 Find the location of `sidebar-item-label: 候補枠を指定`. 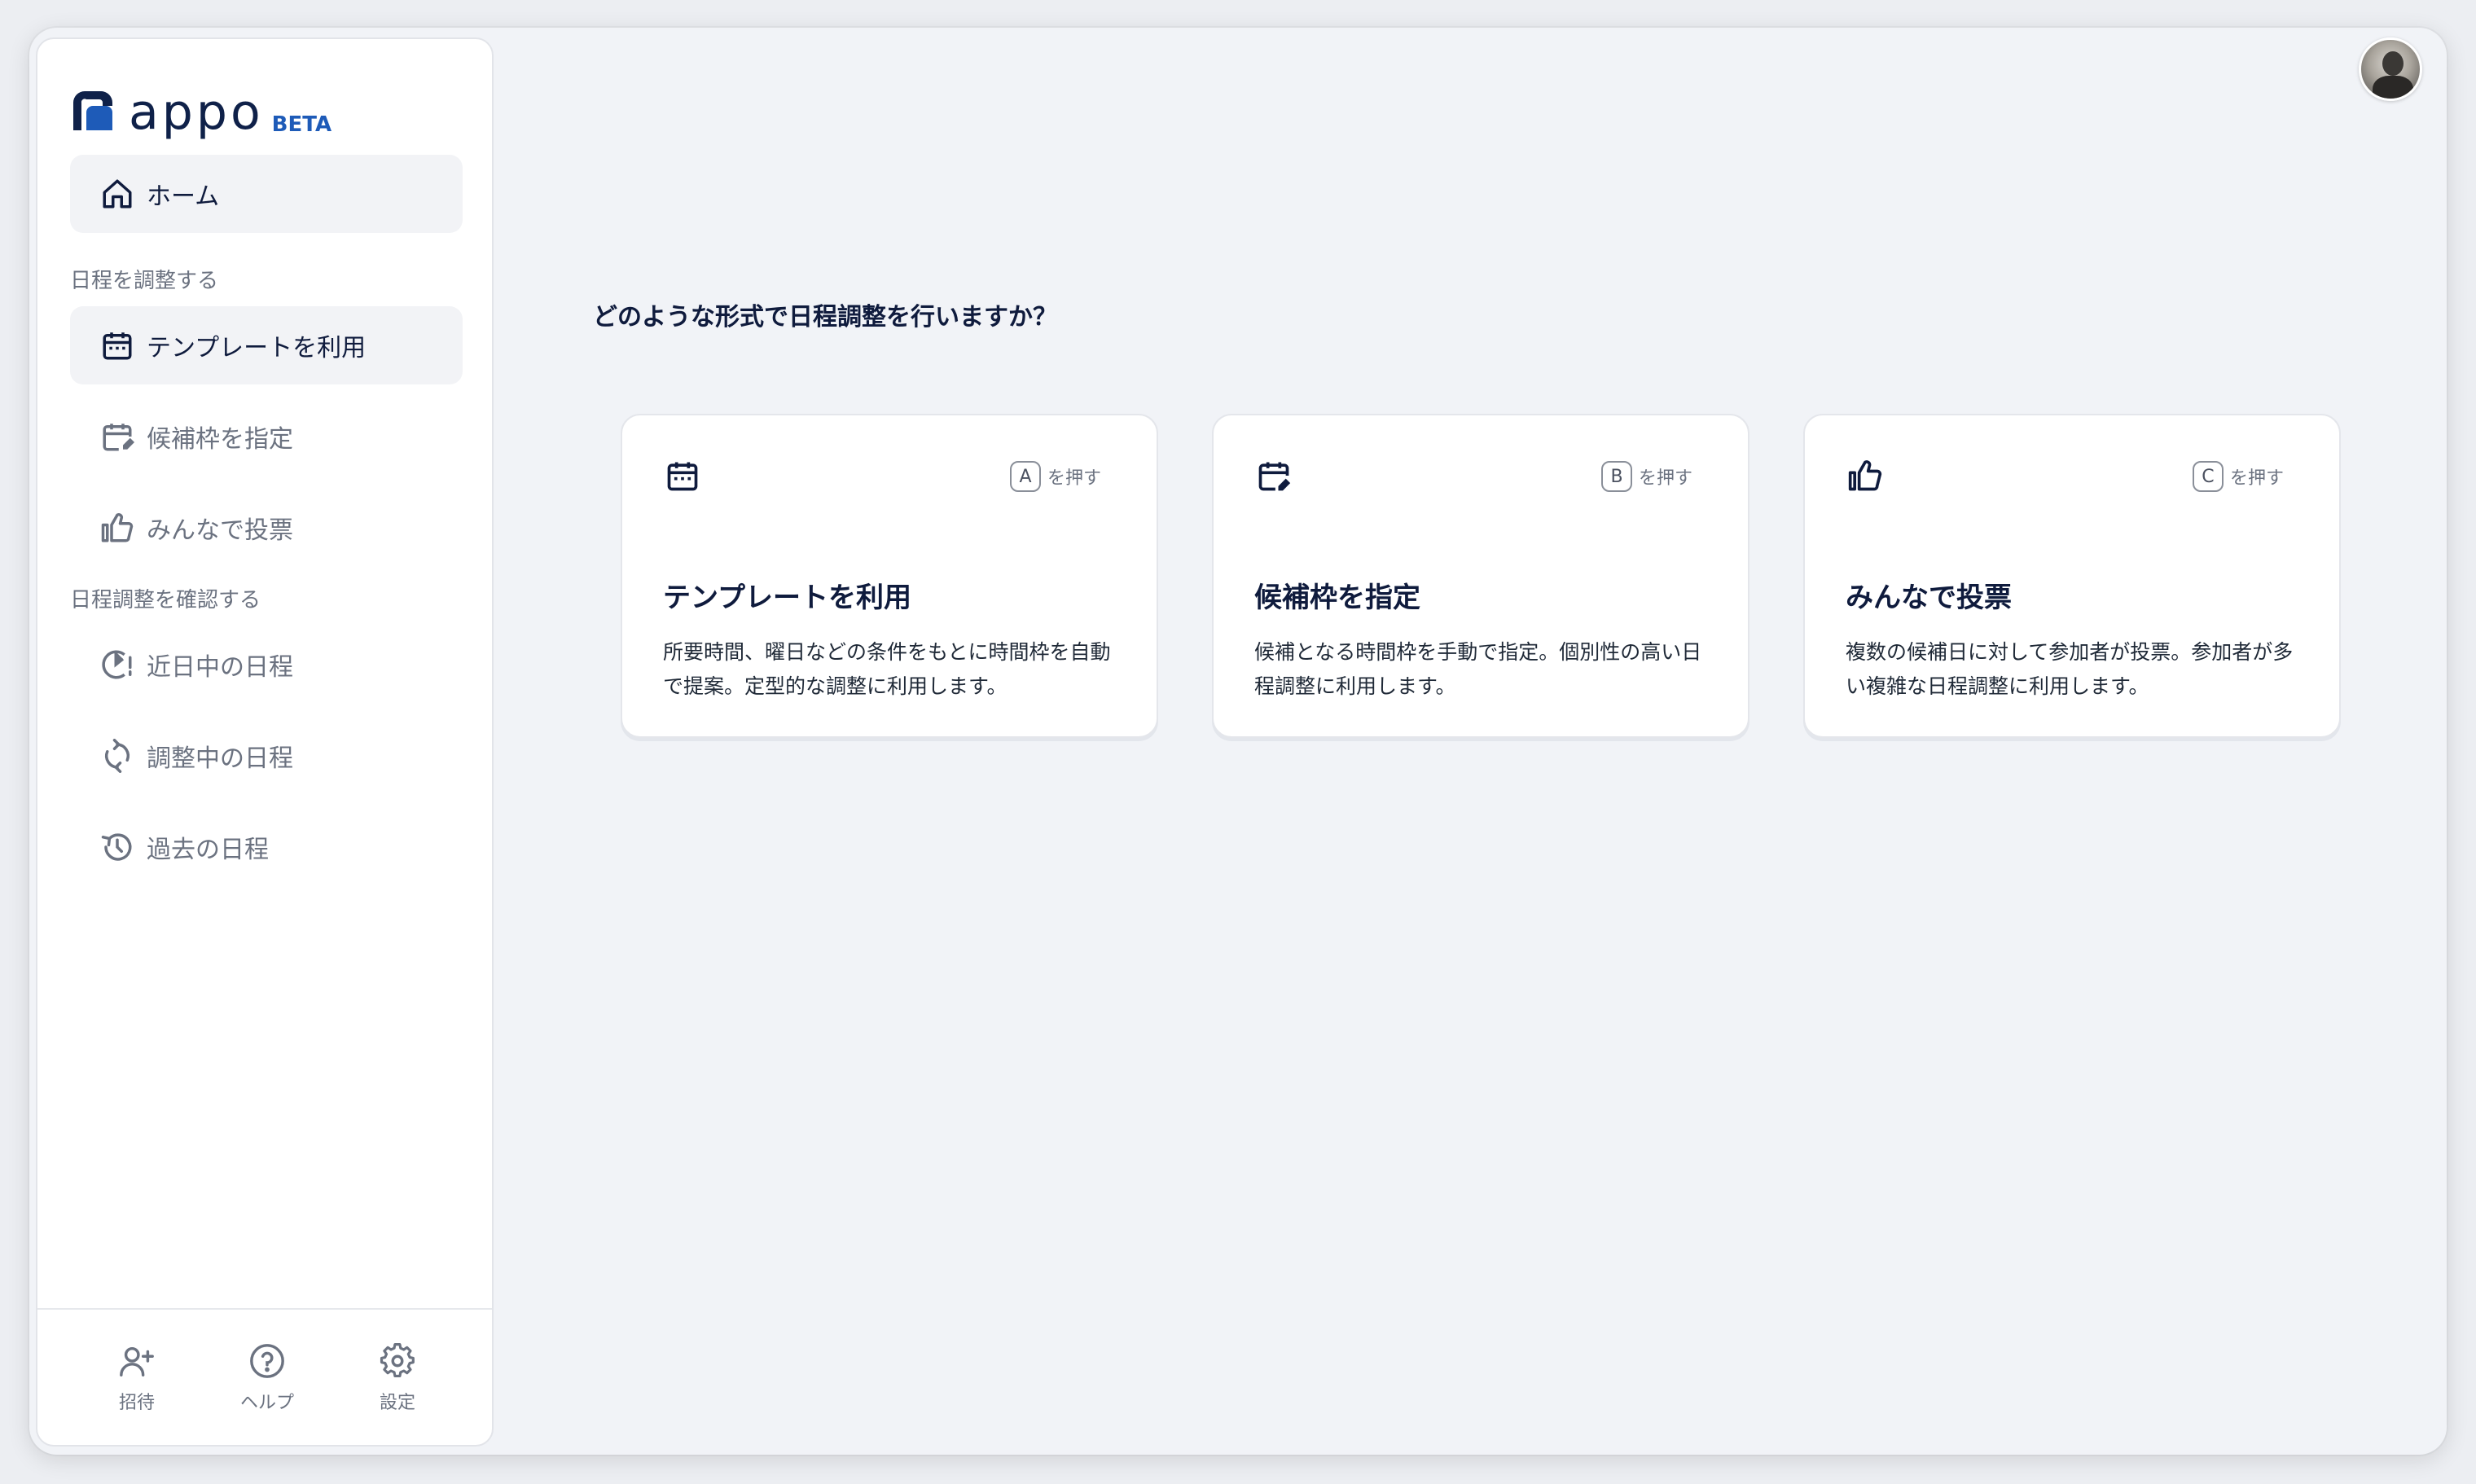

sidebar-item-label: 候補枠を指定 is located at coordinates (220, 439).